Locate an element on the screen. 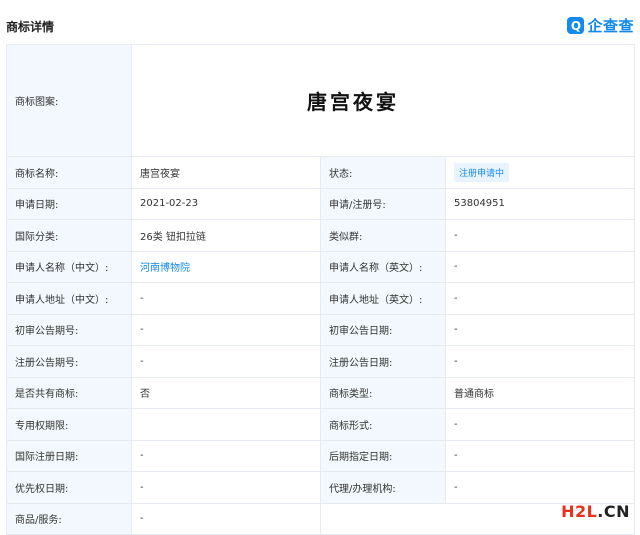  table-row: 注册公告期号: - 注册公告日期: - is located at coordinates (321, 361).